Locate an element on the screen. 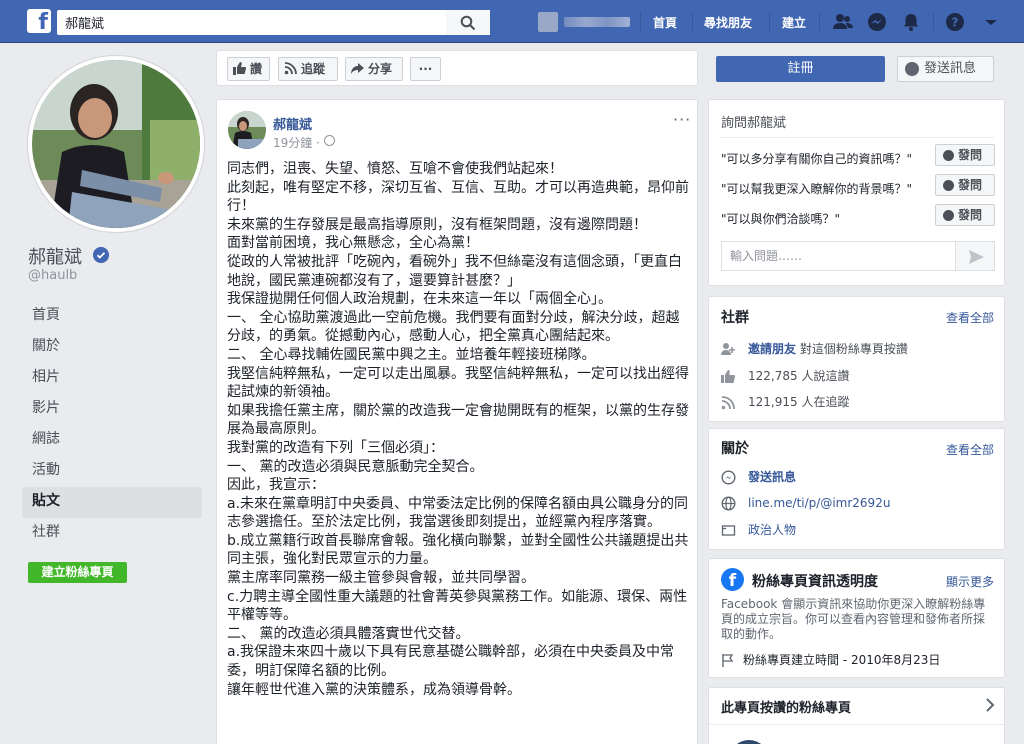 The height and width of the screenshot is (744, 1024). profile-shortcut is located at coordinates (585, 22).